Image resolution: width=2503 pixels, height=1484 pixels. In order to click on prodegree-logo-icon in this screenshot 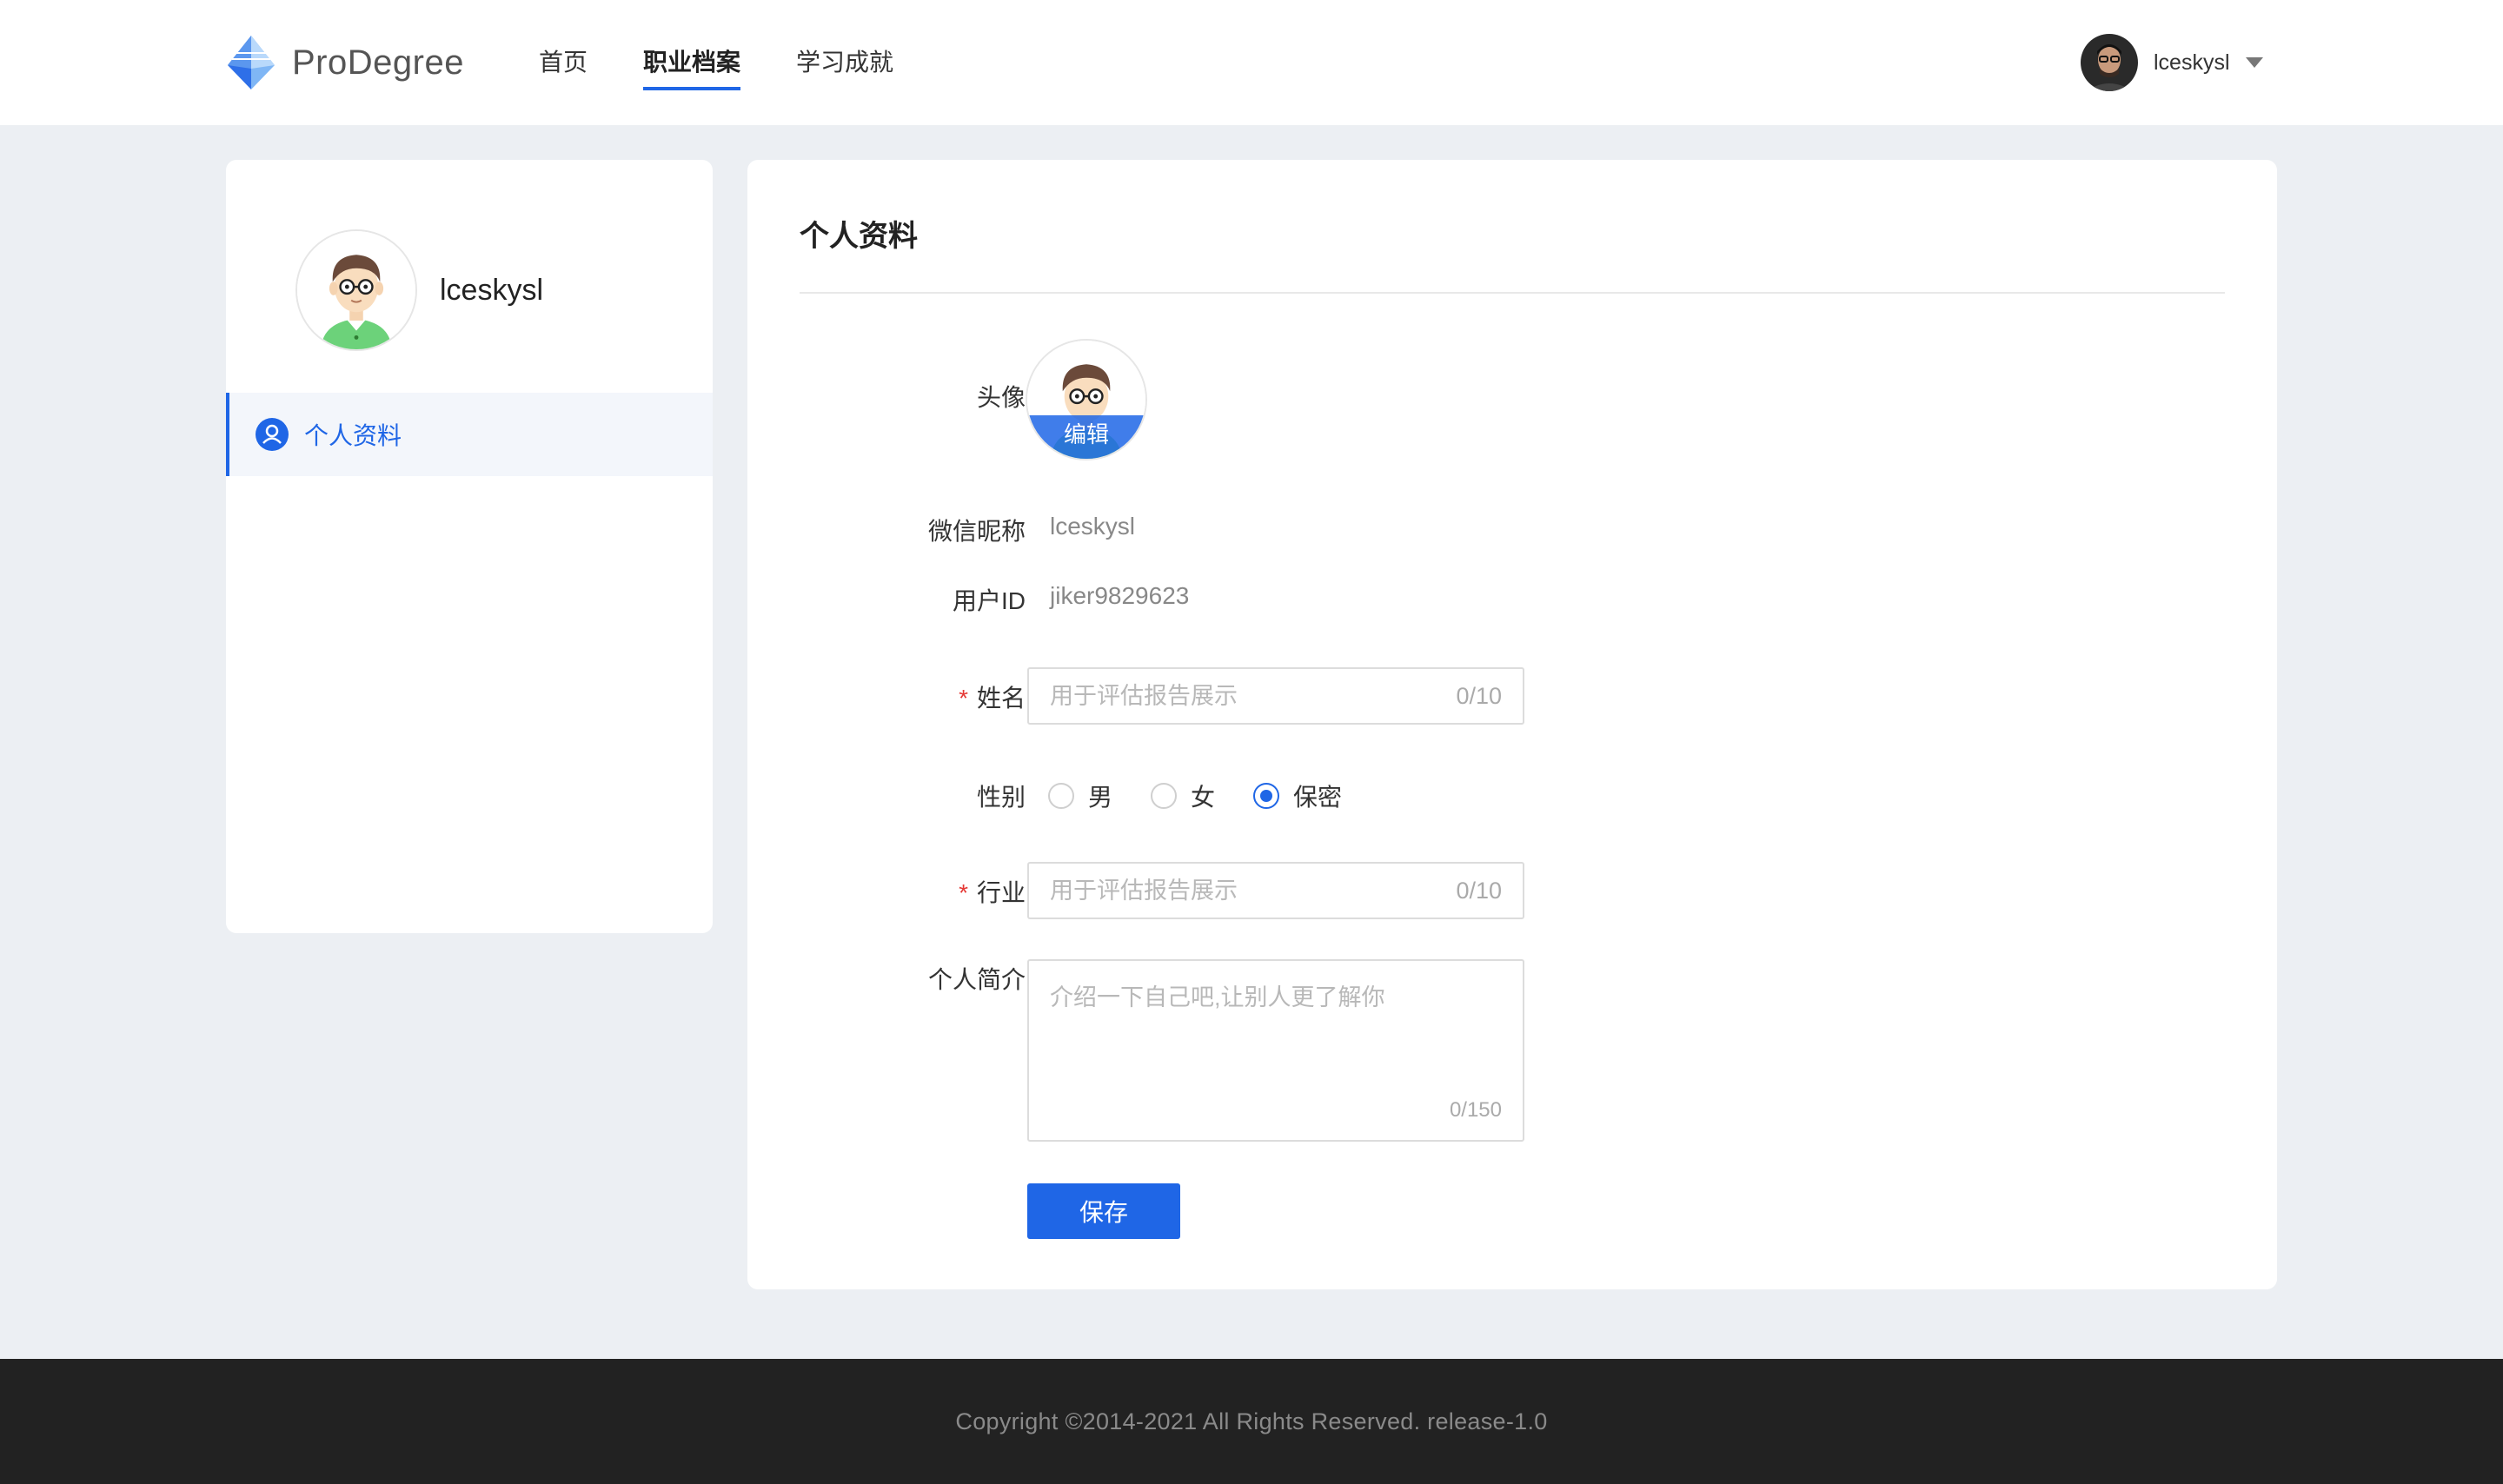, I will do `click(251, 62)`.